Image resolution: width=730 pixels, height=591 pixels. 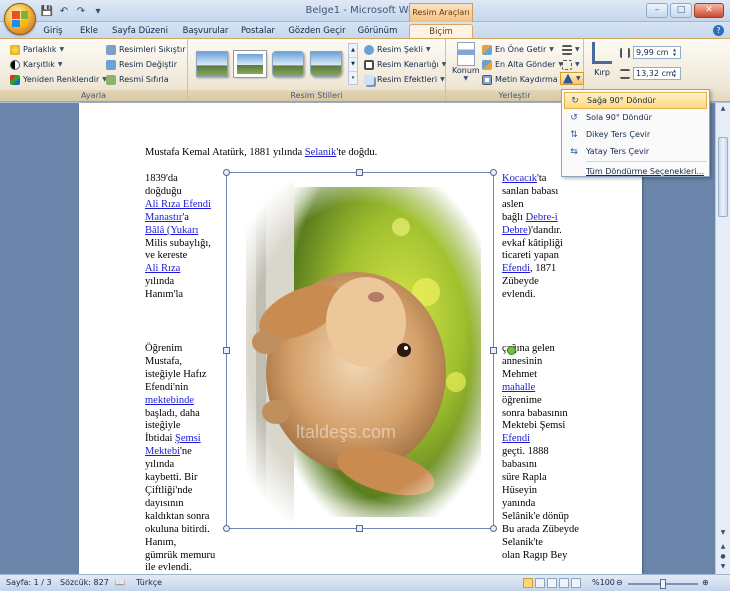 I want to click on zoom-slider, so click(x=663, y=584).